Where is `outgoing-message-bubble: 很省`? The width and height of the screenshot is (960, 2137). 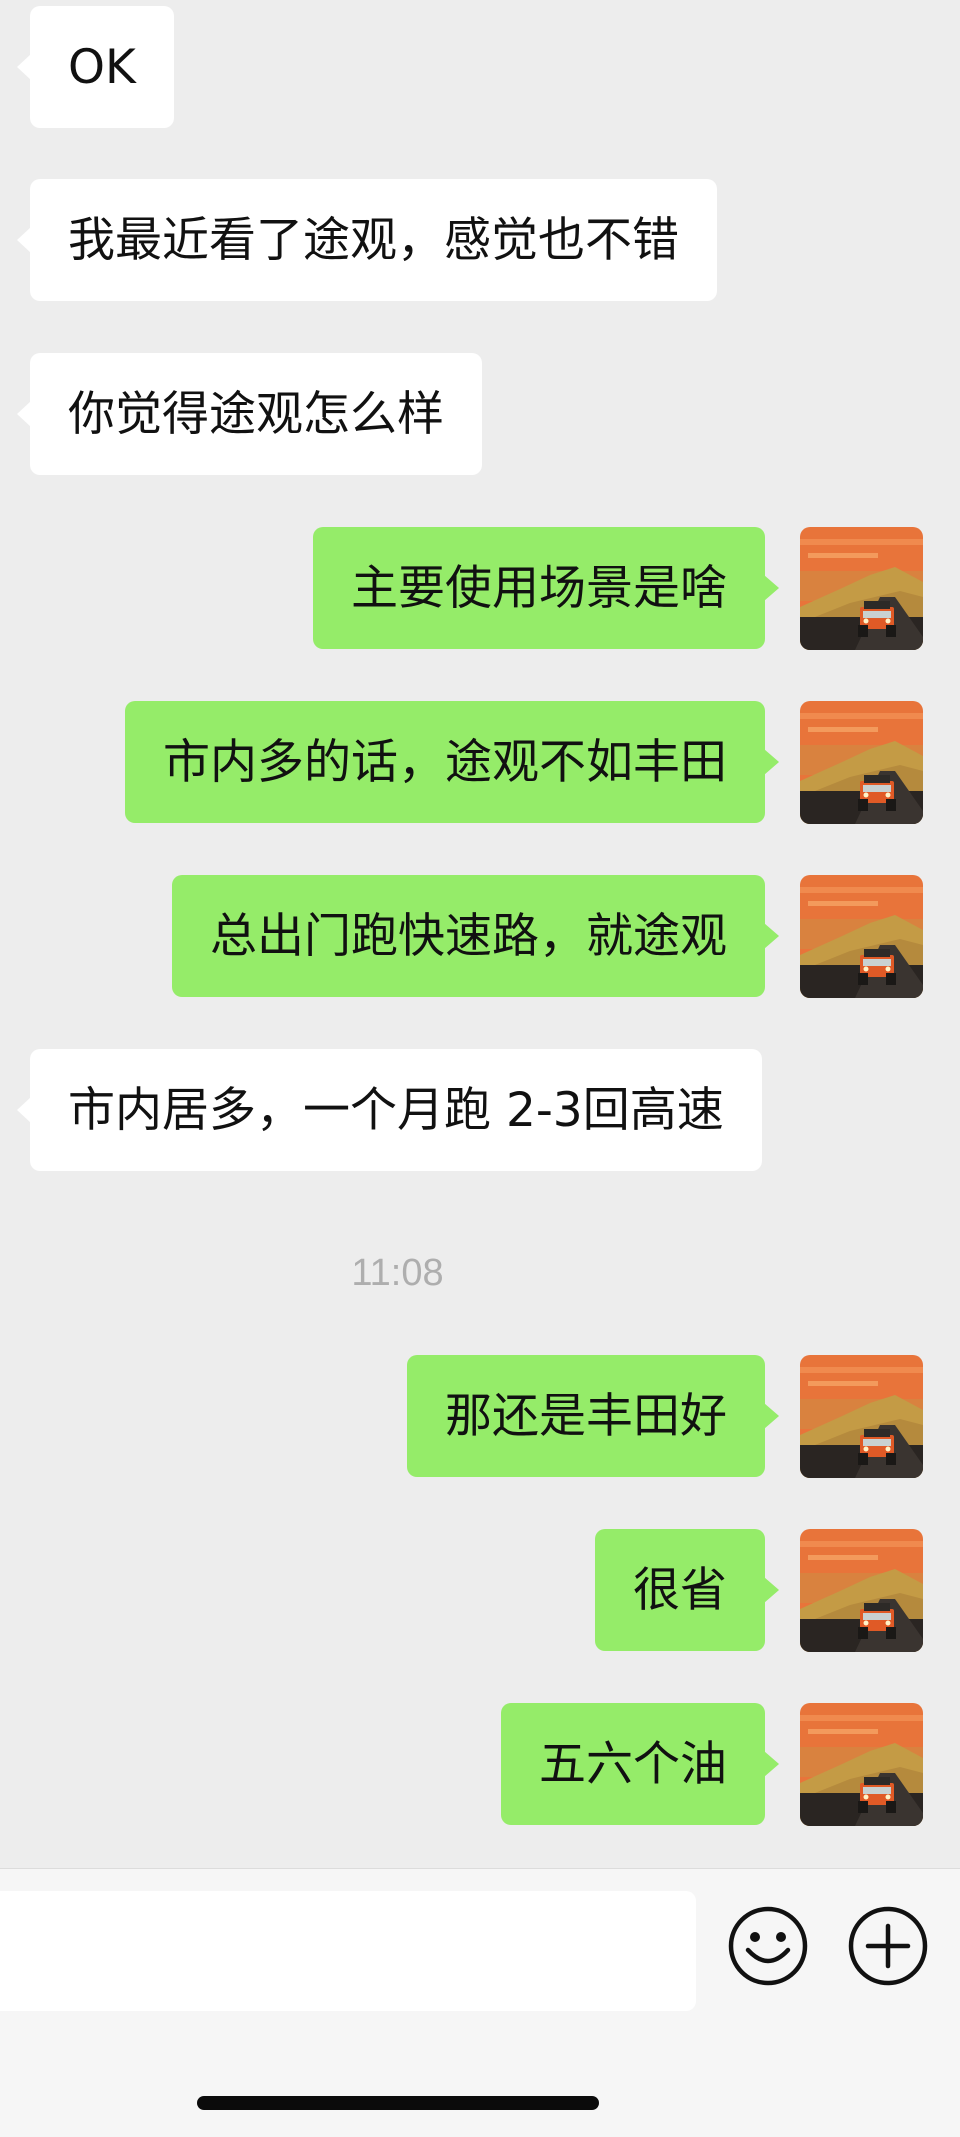
outgoing-message-bubble: 很省 is located at coordinates (687, 1590).